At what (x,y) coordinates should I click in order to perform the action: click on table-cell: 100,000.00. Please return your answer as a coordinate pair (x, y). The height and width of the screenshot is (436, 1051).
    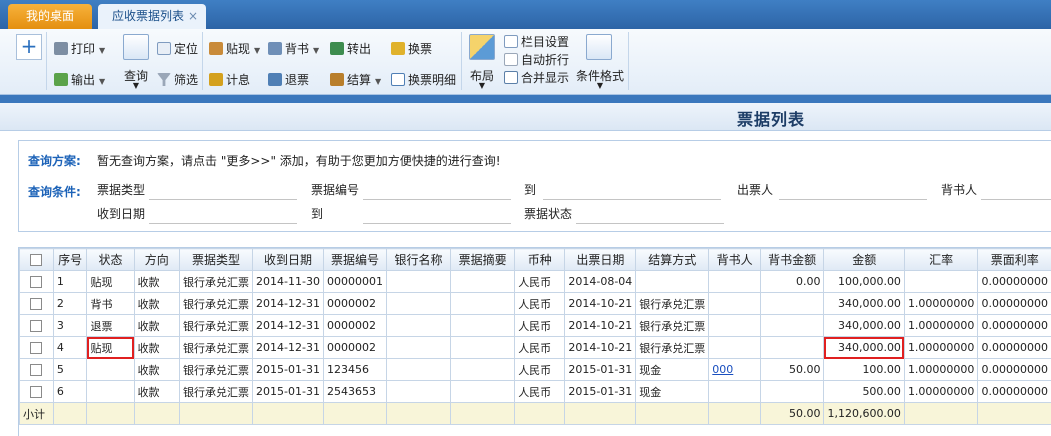
    Looking at the image, I should click on (864, 282).